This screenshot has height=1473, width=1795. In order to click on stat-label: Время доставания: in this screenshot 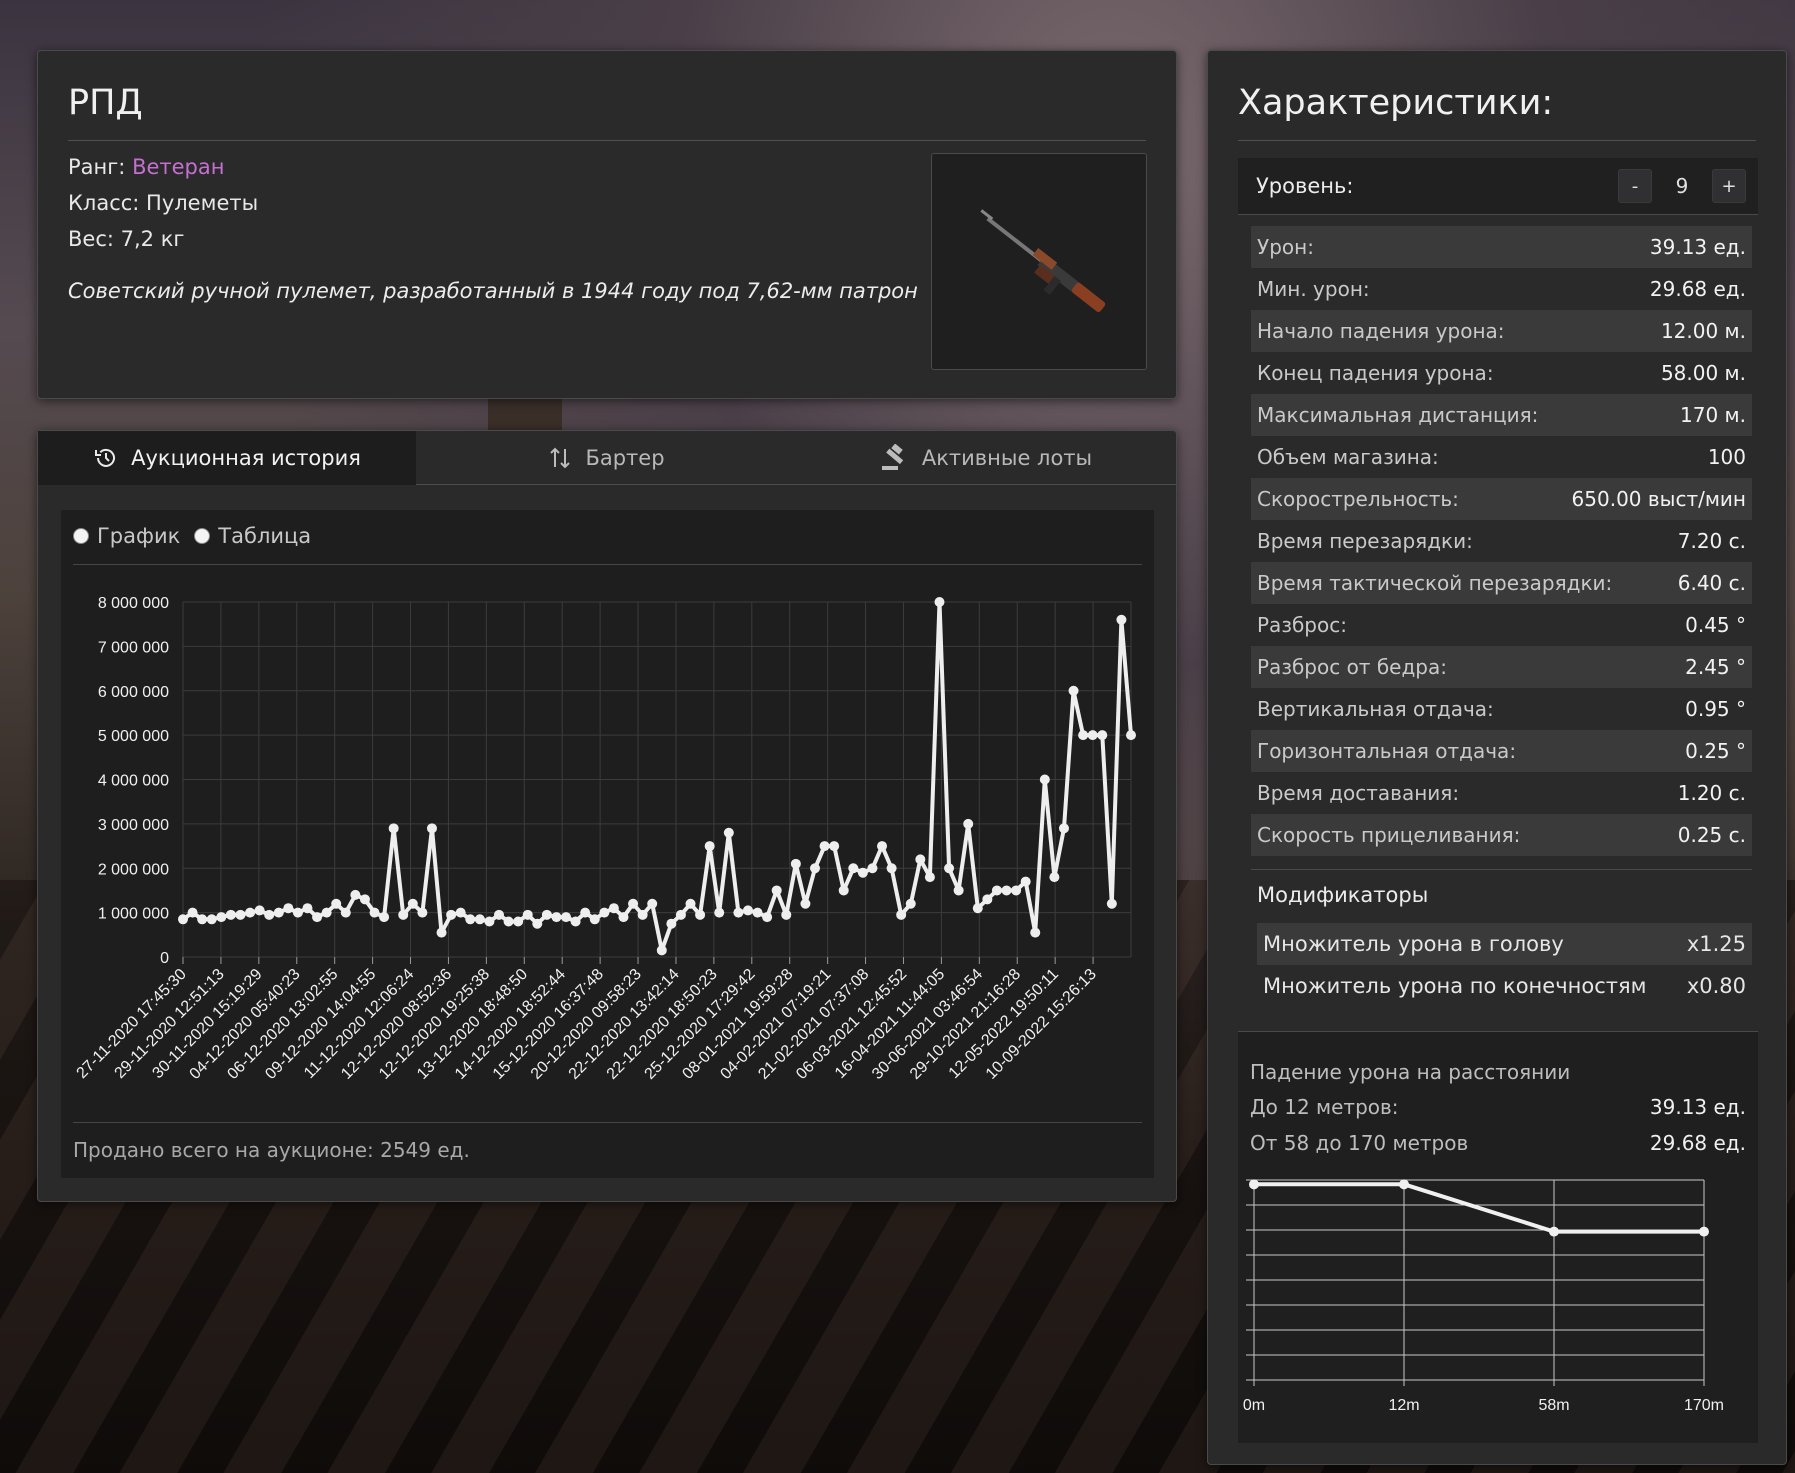, I will do `click(1358, 793)`.